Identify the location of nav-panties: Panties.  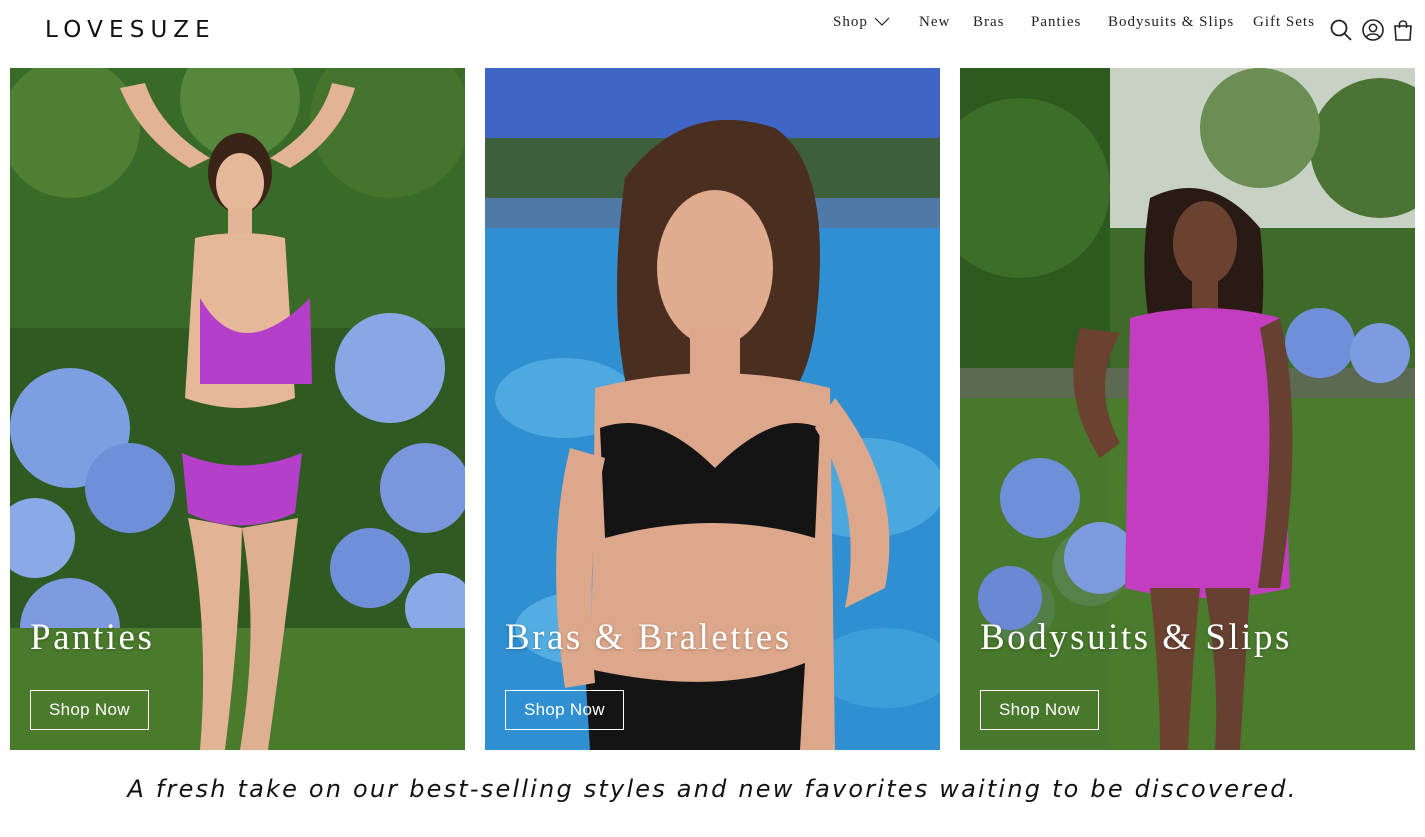
(1056, 22).